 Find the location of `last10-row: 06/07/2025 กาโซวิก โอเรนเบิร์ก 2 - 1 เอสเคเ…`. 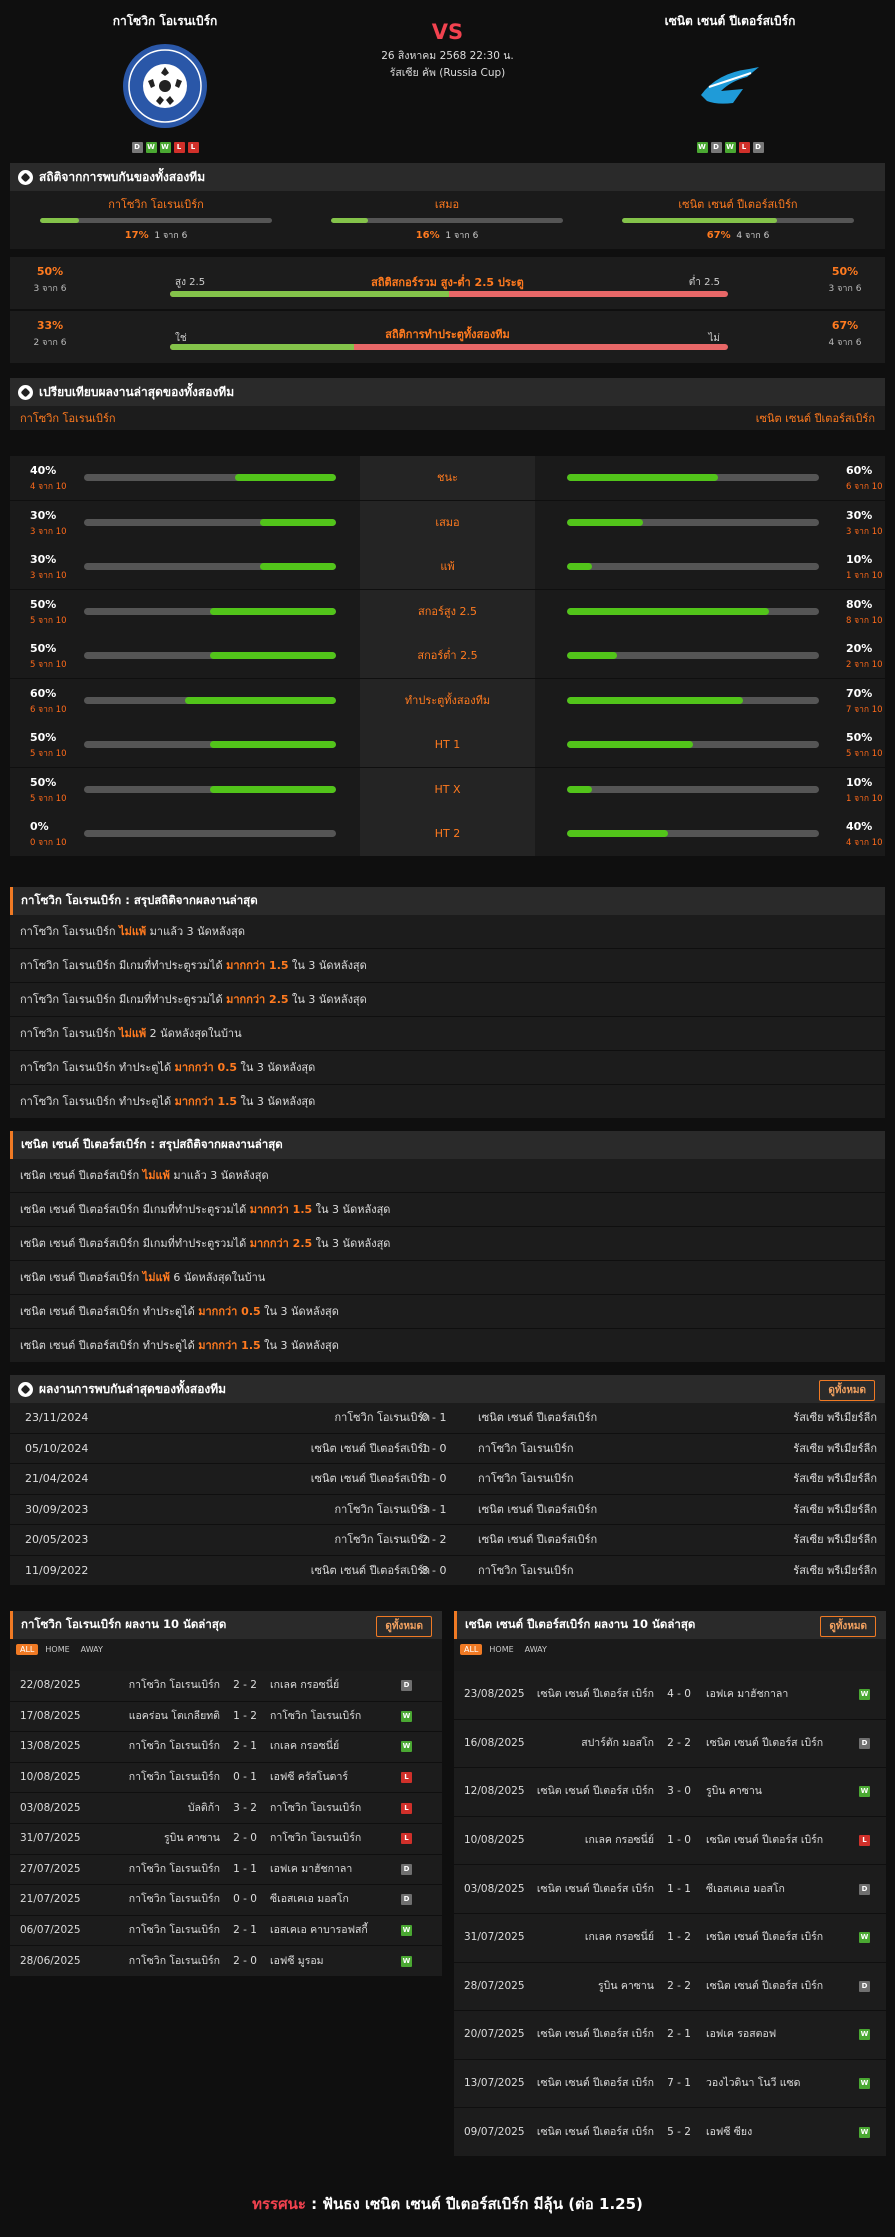

last10-row: 06/07/2025 กาโซวิก โอเรนเบิร์ก 2 - 1 เอสเคเ… is located at coordinates (226, 1931).